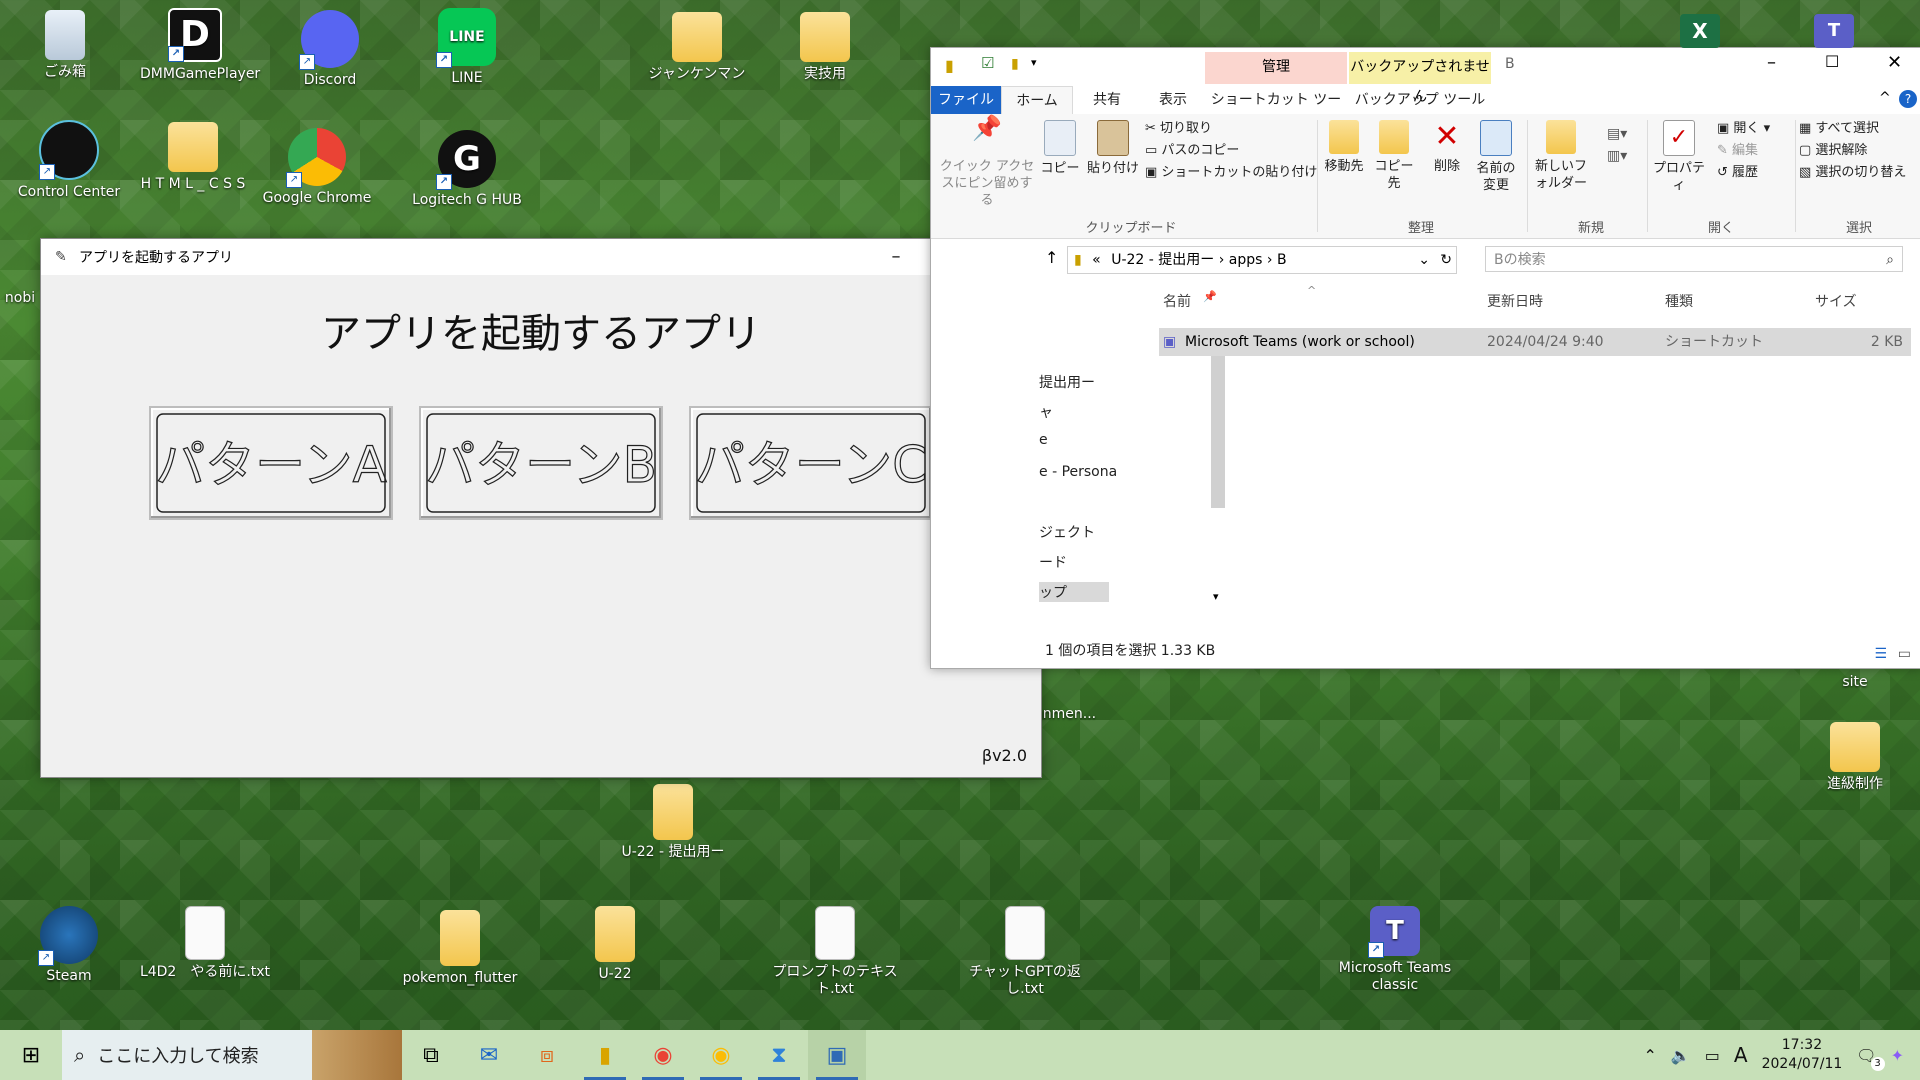  Describe the element at coordinates (1074, 592) in the screenshot. I see `nav-item: ップ` at that location.